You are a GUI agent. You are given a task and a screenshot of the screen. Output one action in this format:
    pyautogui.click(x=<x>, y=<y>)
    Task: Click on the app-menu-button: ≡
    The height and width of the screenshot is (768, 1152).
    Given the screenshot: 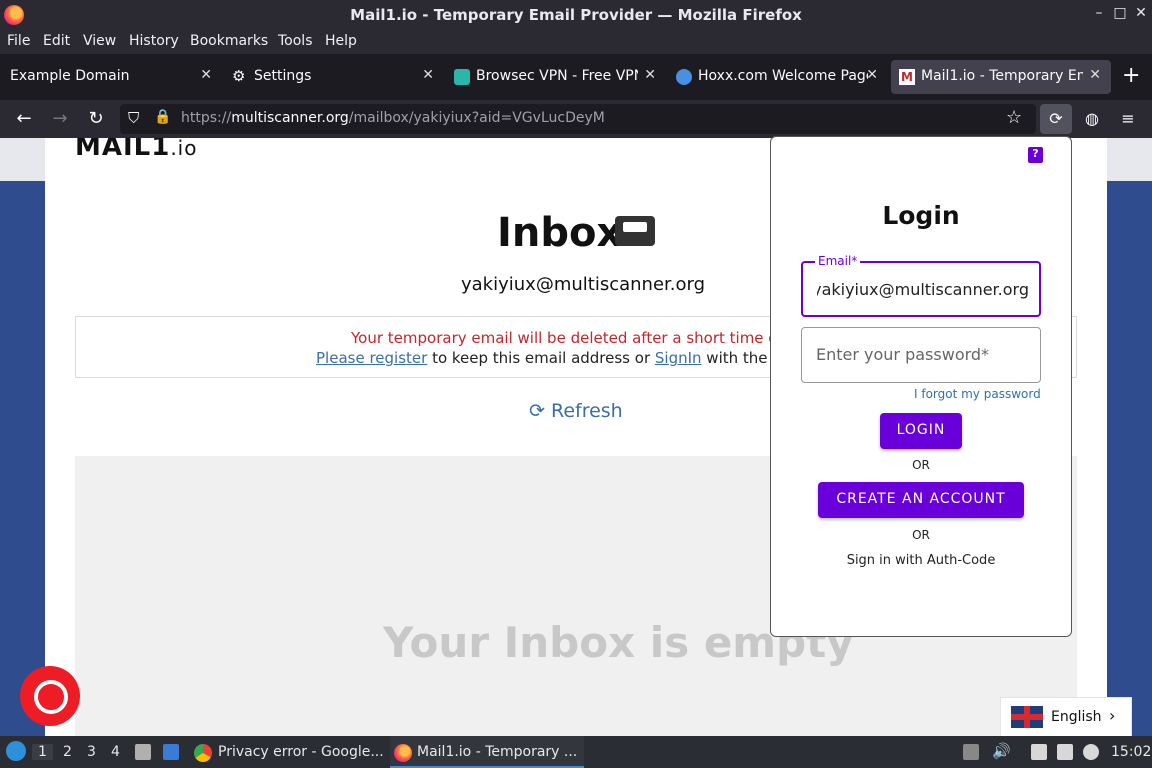 What is the action you would take?
    pyautogui.click(x=1128, y=119)
    